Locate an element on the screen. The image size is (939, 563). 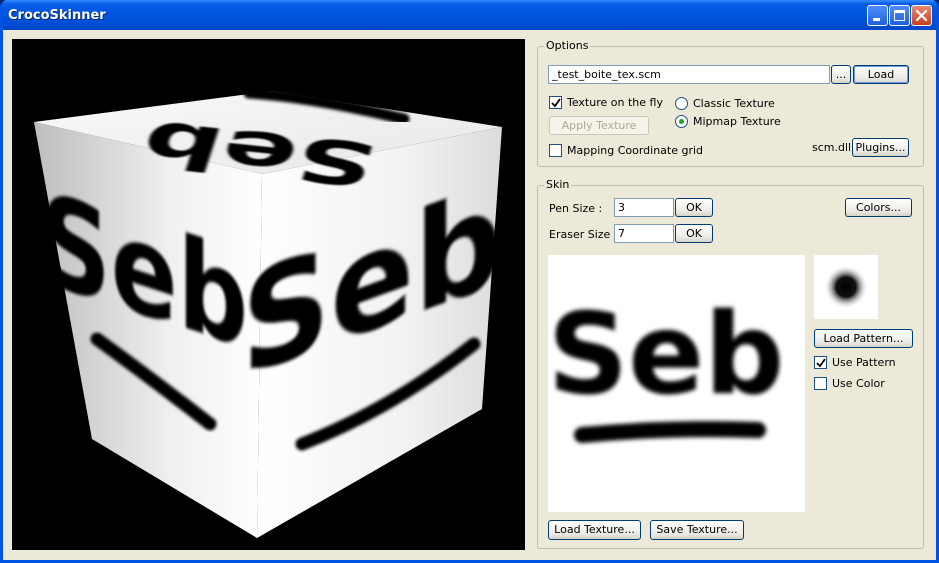
title-bar: CrocoSkinner is located at coordinates (469, 15).